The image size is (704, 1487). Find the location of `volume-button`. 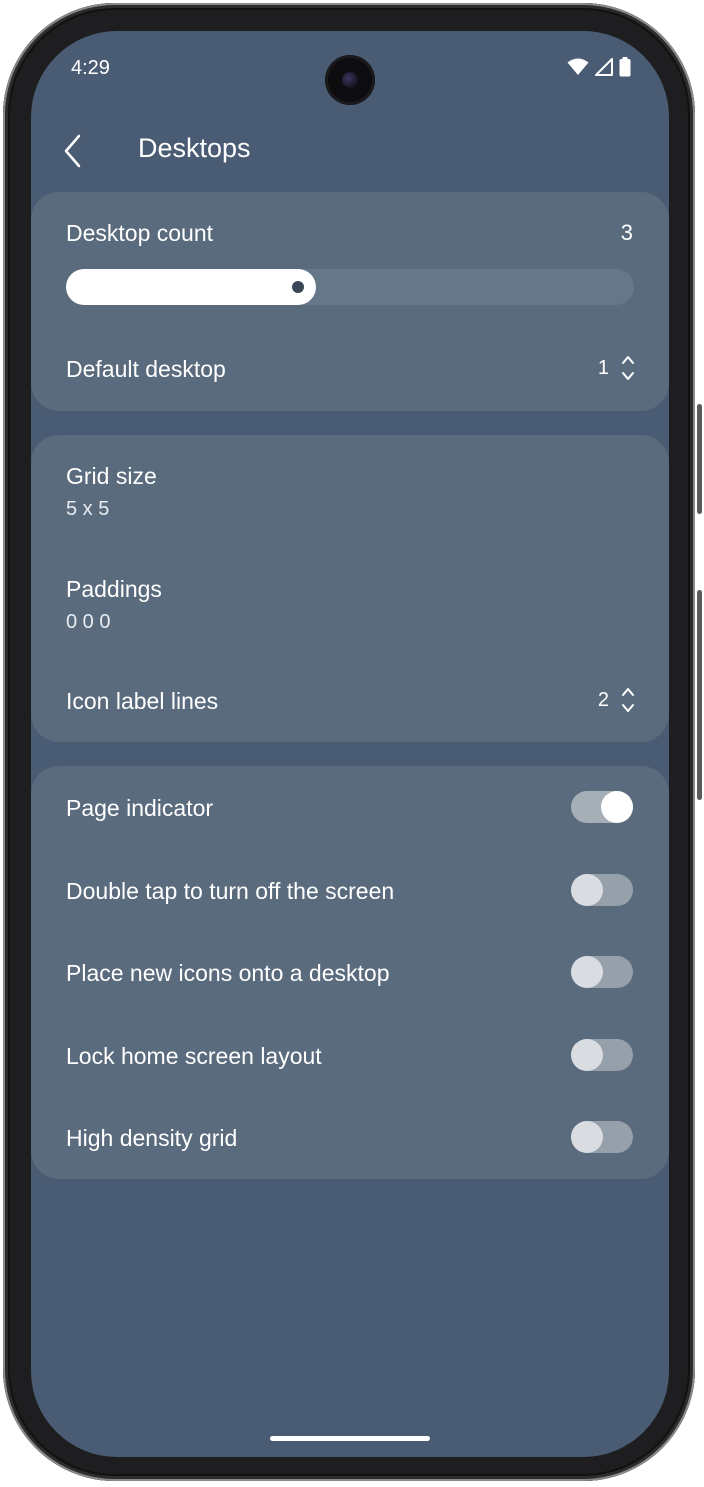

volume-button is located at coordinates (699, 695).